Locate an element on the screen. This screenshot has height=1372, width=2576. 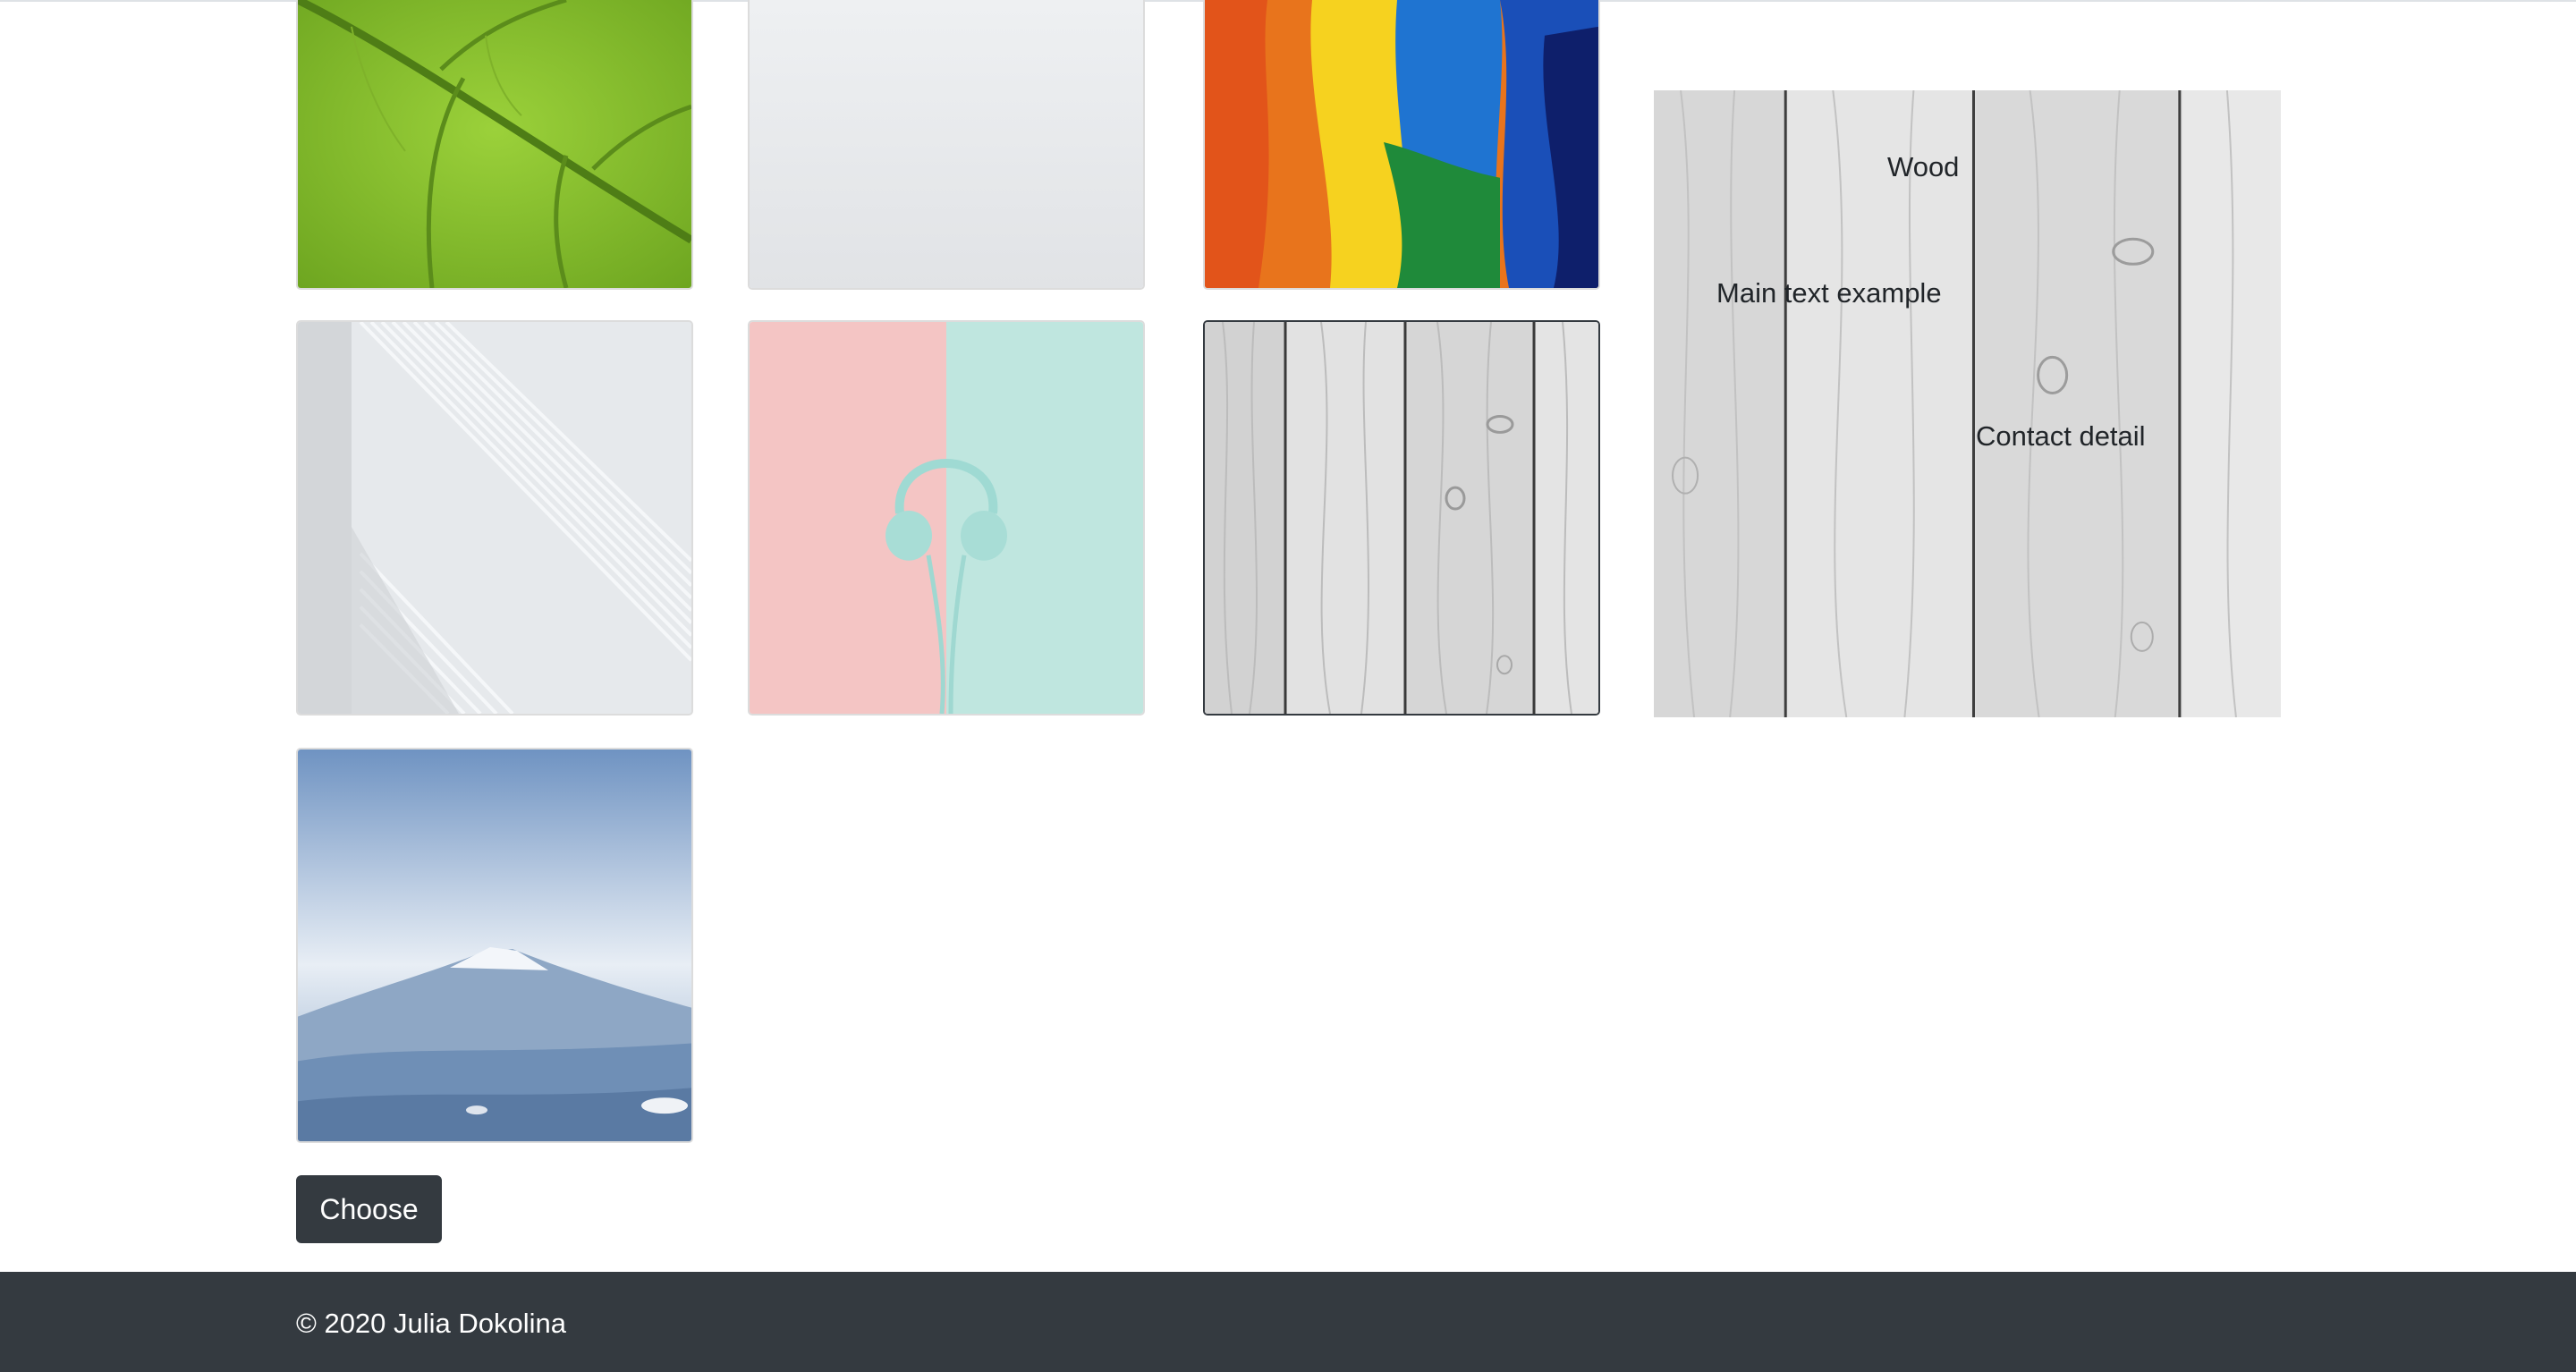
image-tile-leaf is located at coordinates (494, 145).